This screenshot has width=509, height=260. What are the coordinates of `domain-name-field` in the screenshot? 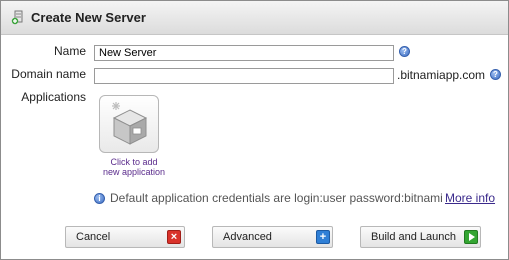 It's located at (244, 76).